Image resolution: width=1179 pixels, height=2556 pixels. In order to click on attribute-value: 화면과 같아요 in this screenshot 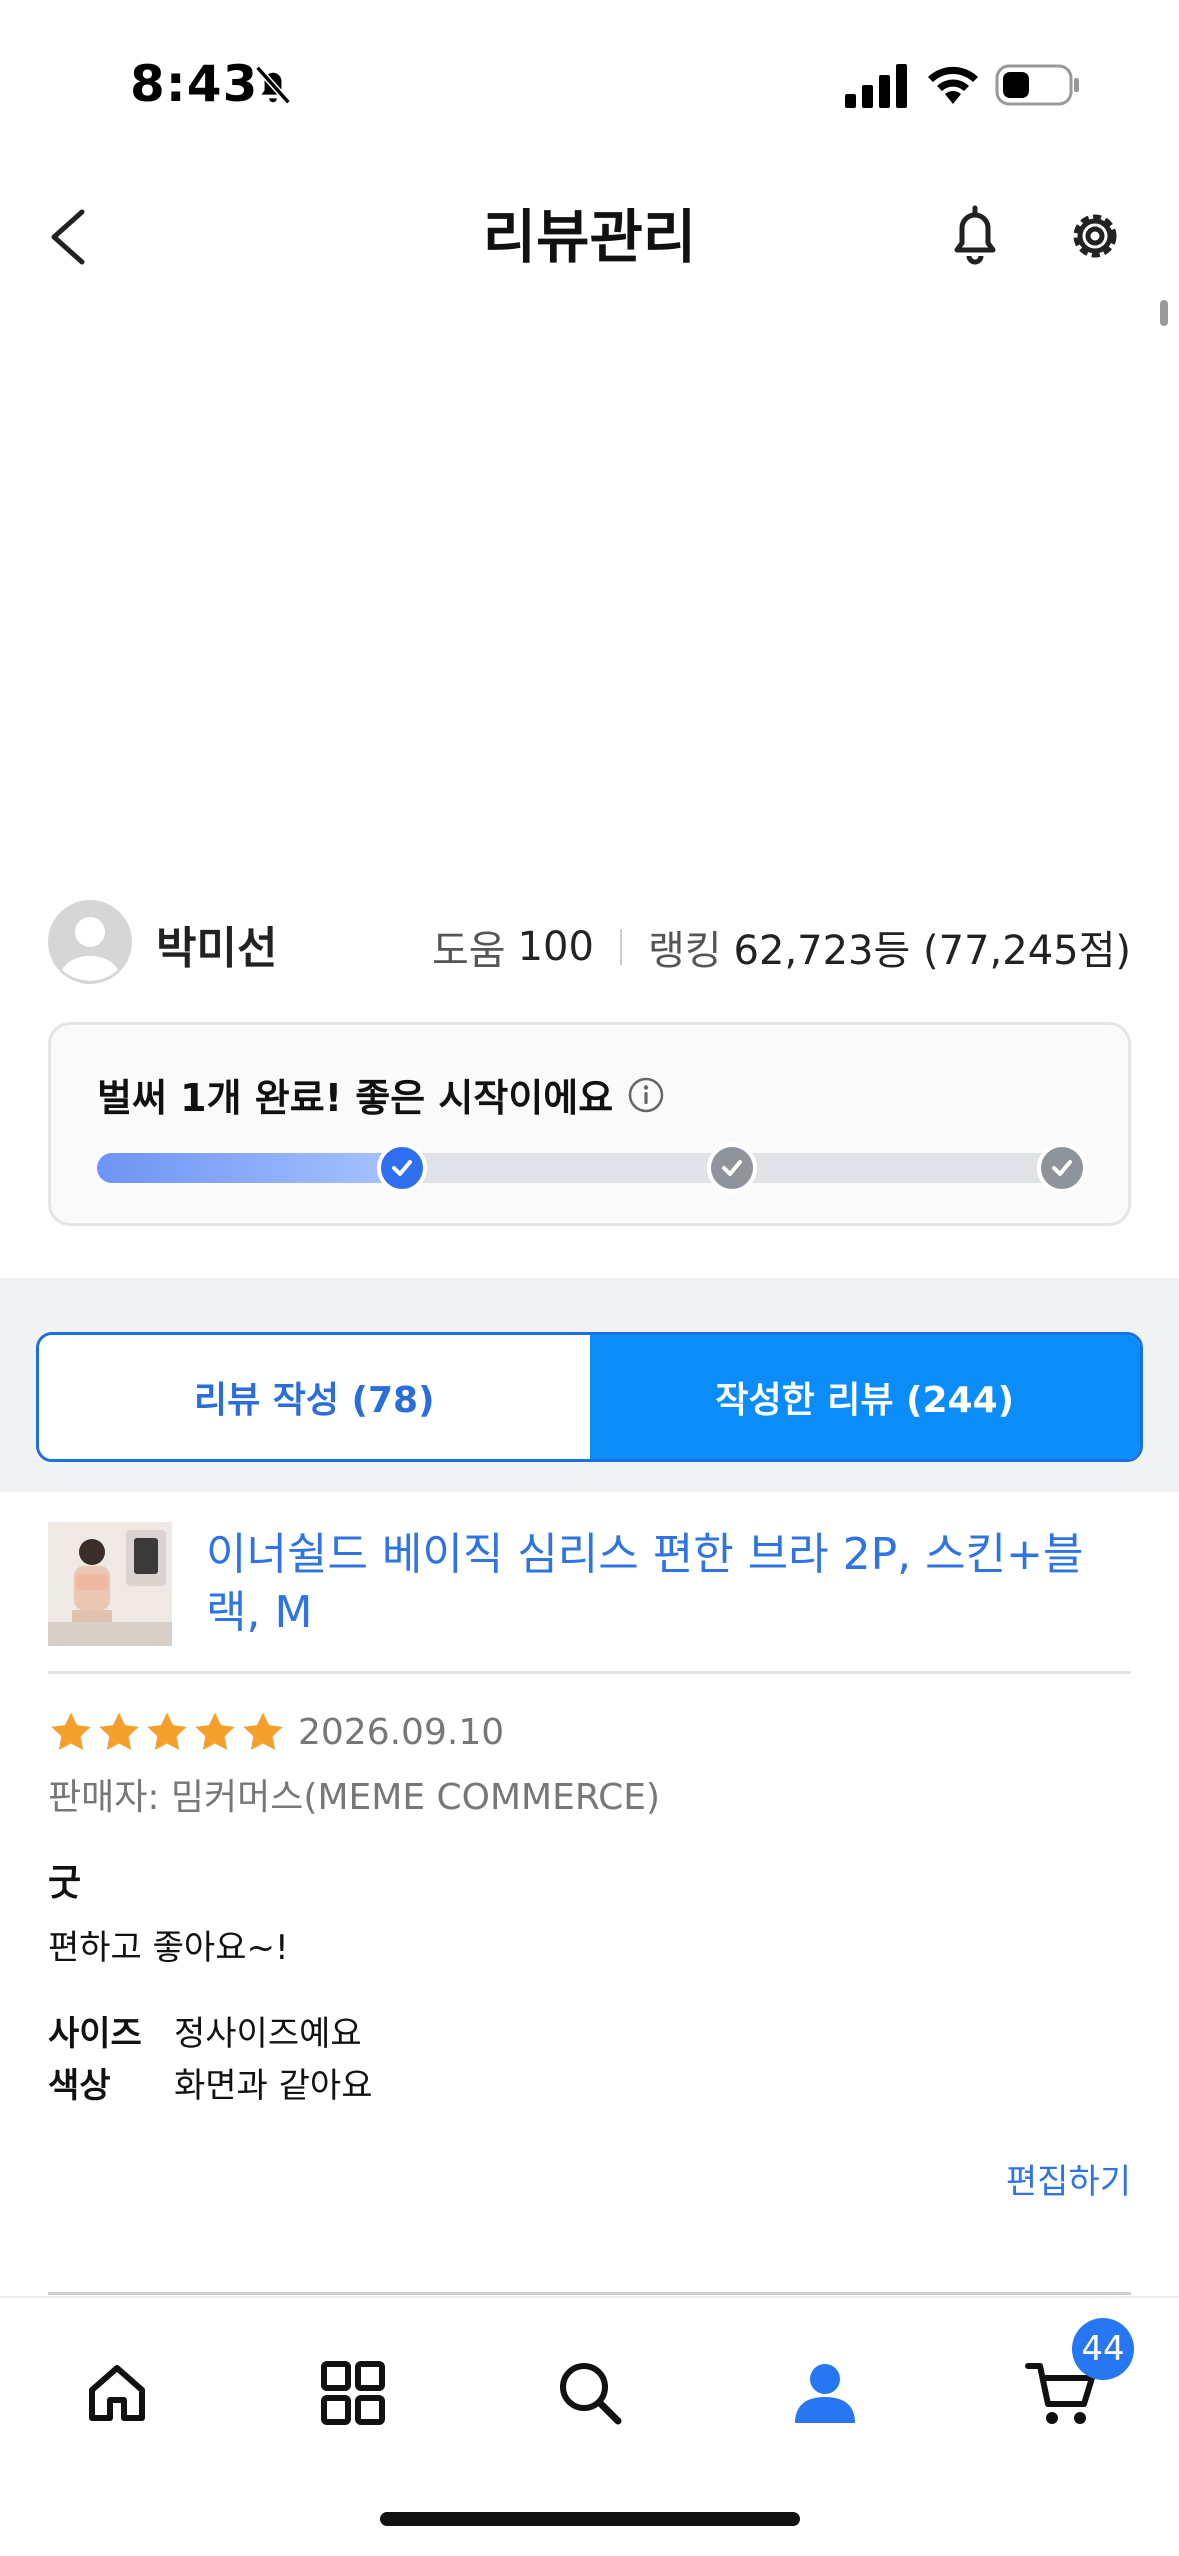, I will do `click(273, 2086)`.